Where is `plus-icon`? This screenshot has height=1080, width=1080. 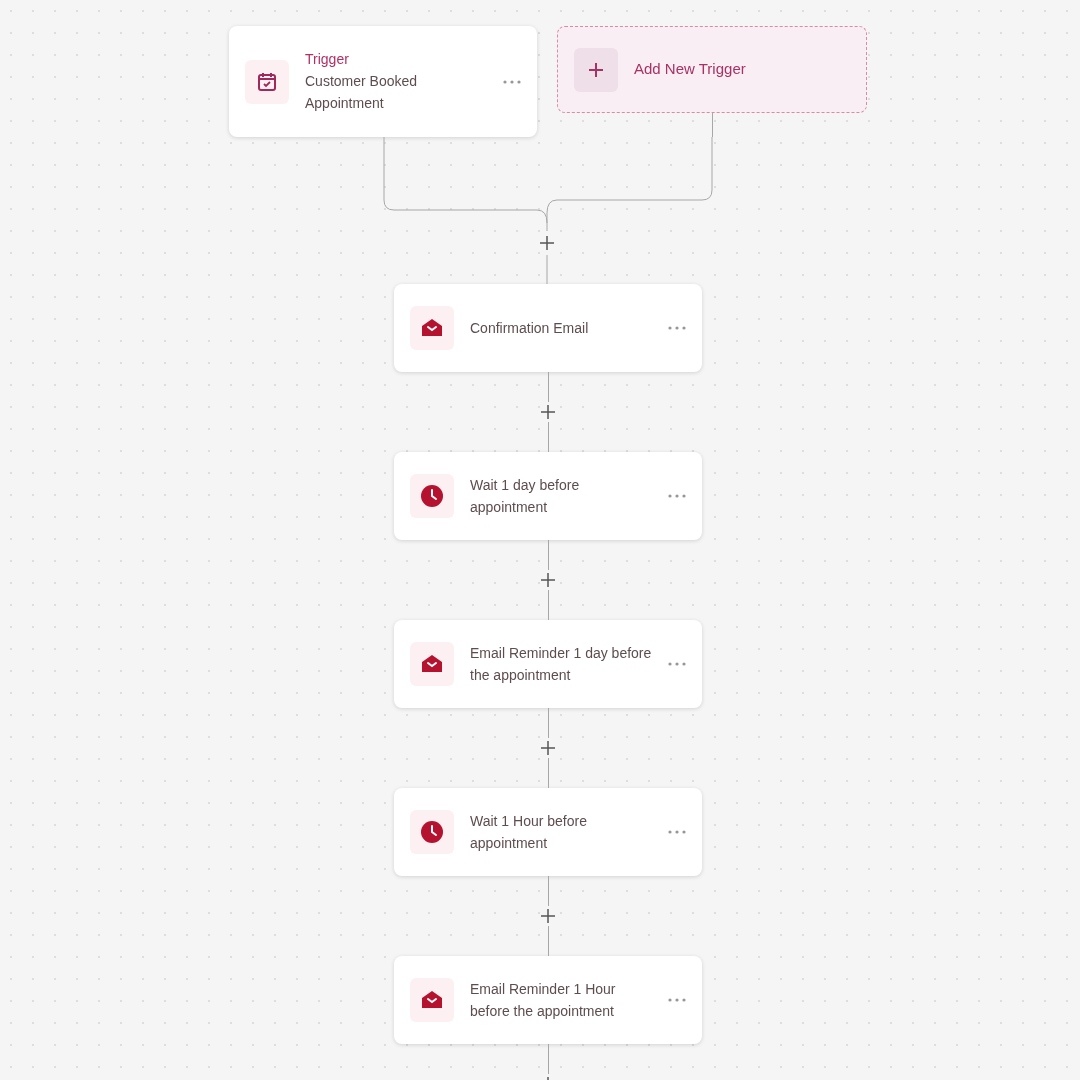 plus-icon is located at coordinates (596, 69).